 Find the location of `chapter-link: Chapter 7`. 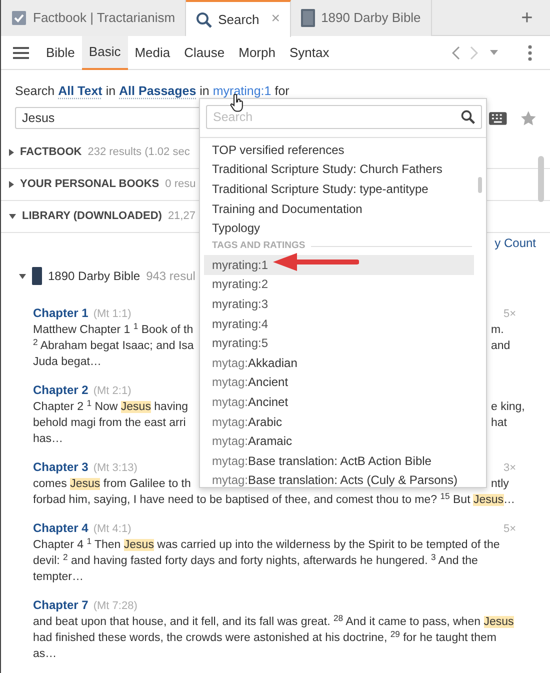

chapter-link: Chapter 7 is located at coordinates (60, 605).